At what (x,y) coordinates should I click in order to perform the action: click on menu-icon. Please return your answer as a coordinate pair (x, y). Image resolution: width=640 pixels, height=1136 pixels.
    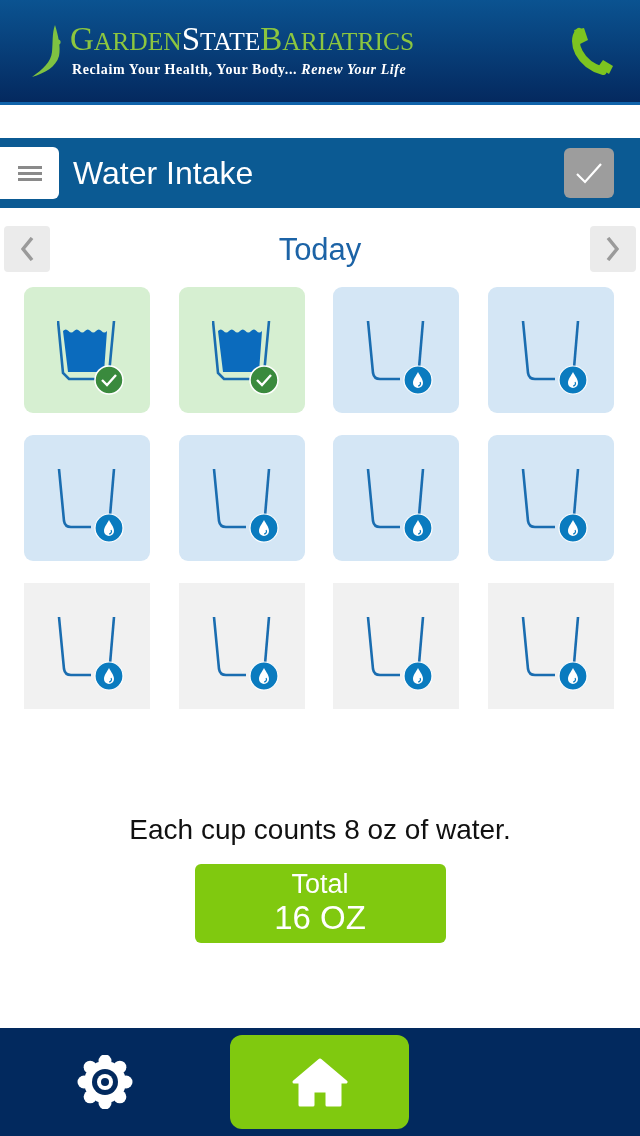
    Looking at the image, I should click on (29, 173).